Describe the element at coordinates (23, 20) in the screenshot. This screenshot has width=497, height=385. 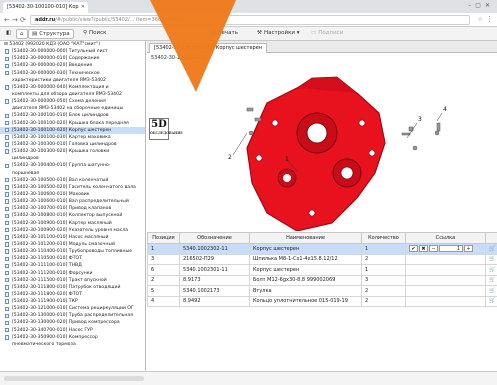
I see `reload-icon: ⟳` at that location.